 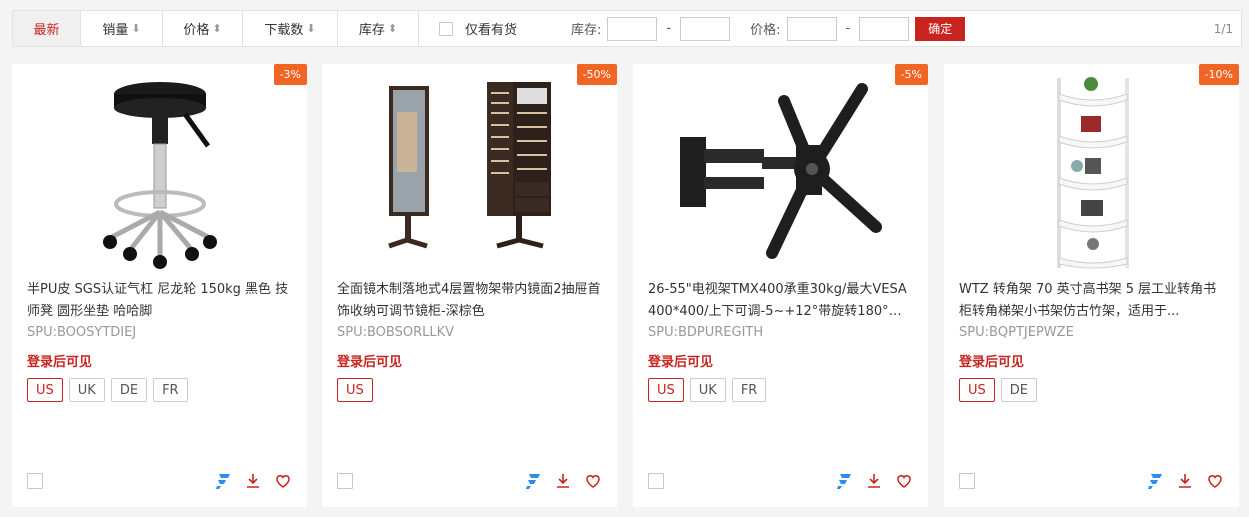 What do you see at coordinates (371, 30) in the screenshot?
I see `sort-tab-label: 库存` at bounding box center [371, 30].